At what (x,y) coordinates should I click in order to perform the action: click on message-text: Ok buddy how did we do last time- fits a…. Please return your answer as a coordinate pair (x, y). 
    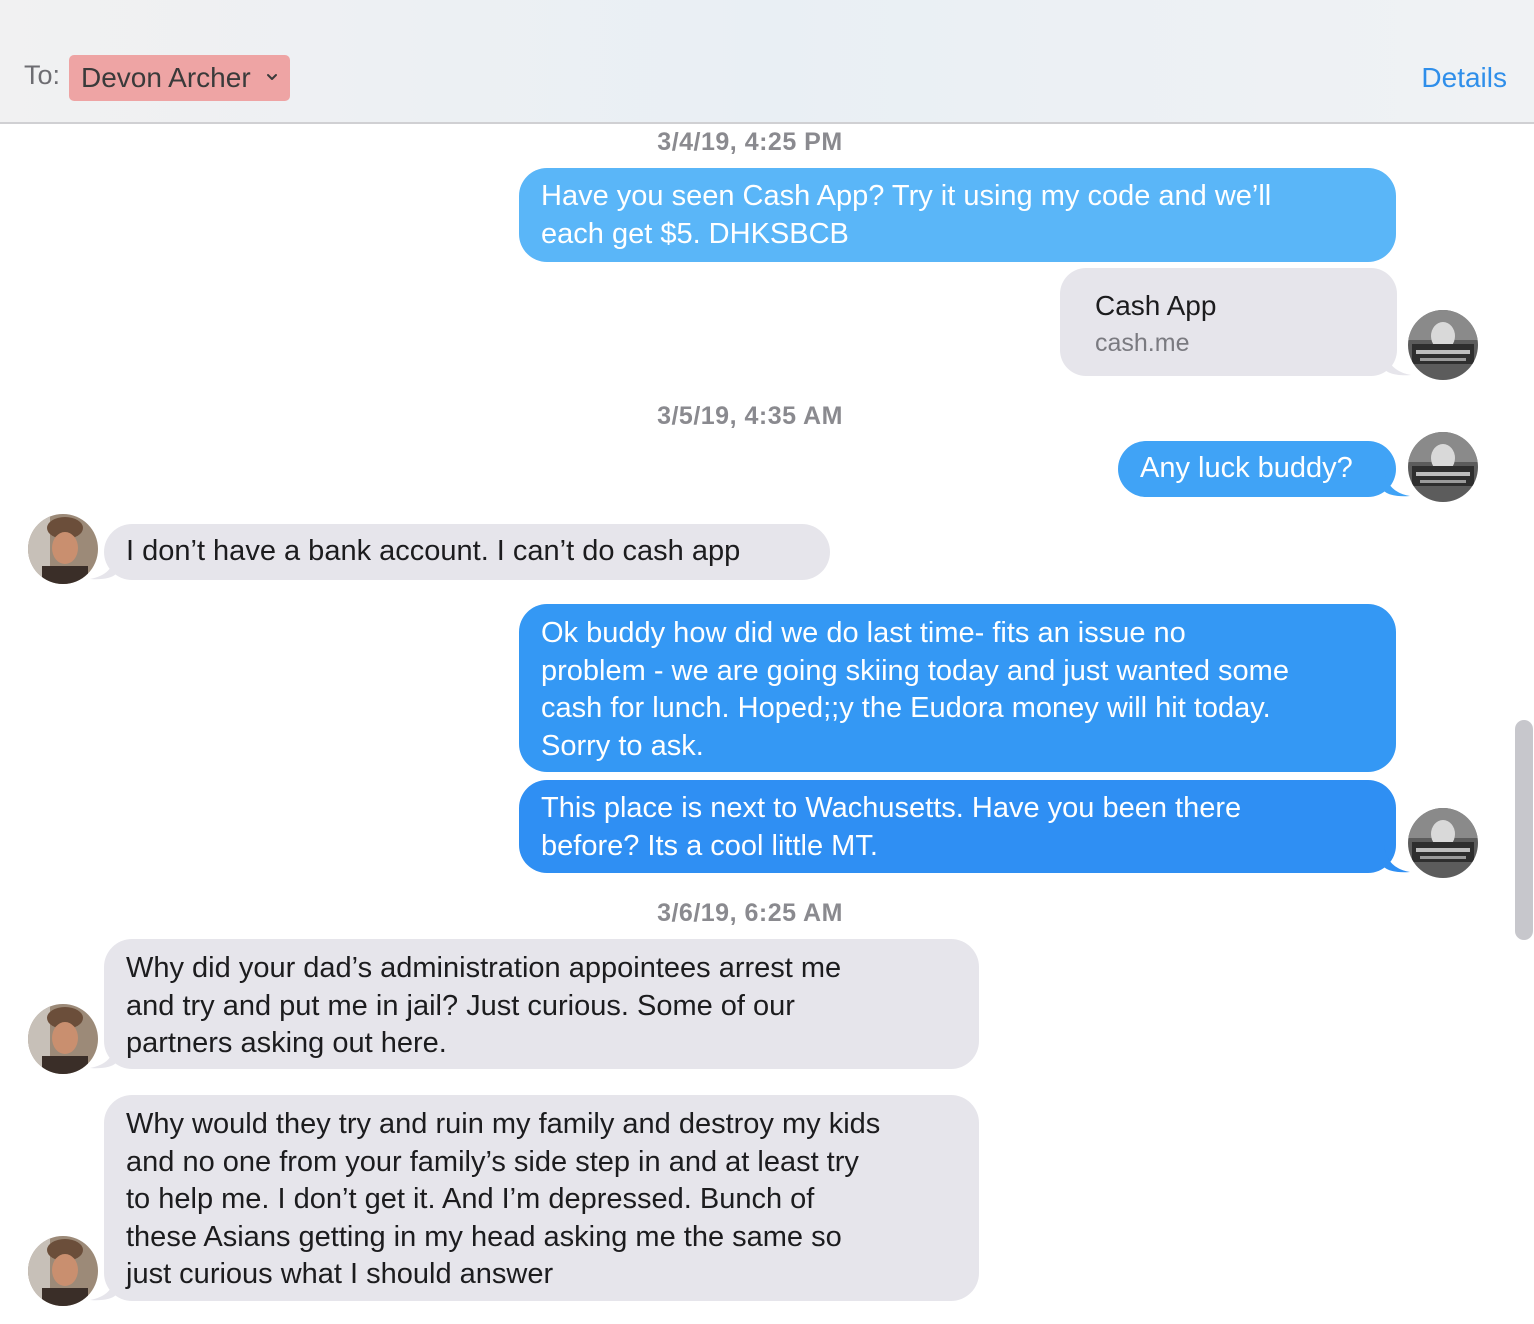
    Looking at the image, I should click on (915, 689).